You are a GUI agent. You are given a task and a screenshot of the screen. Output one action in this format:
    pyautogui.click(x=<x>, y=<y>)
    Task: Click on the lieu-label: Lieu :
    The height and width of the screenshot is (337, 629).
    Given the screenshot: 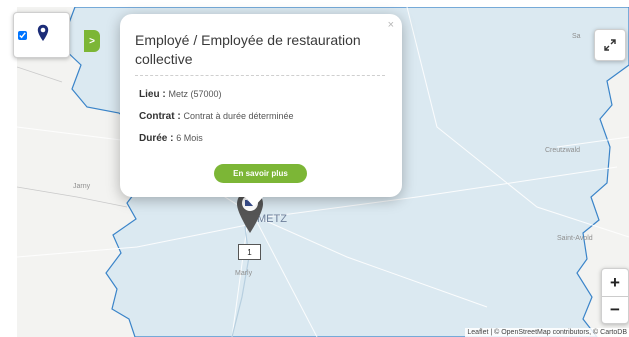 What is the action you would take?
    pyautogui.click(x=152, y=94)
    